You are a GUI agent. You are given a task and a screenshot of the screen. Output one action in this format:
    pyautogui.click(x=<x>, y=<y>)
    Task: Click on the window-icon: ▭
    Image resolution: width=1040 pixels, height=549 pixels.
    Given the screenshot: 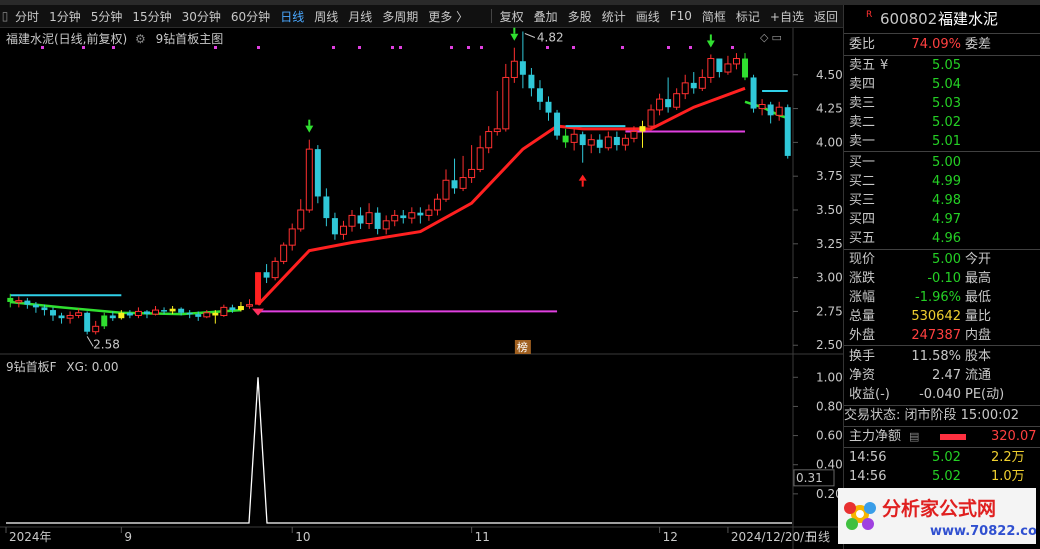 What is the action you would take?
    pyautogui.click(x=777, y=37)
    